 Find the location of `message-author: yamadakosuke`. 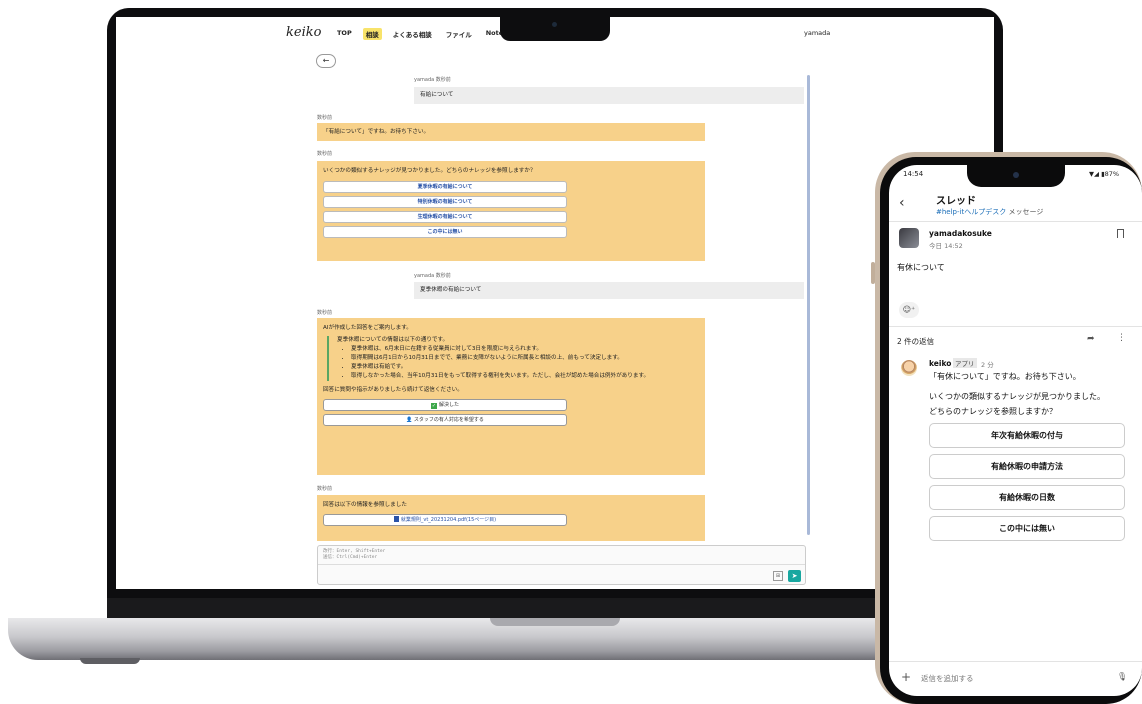

message-author: yamadakosuke is located at coordinates (960, 233).